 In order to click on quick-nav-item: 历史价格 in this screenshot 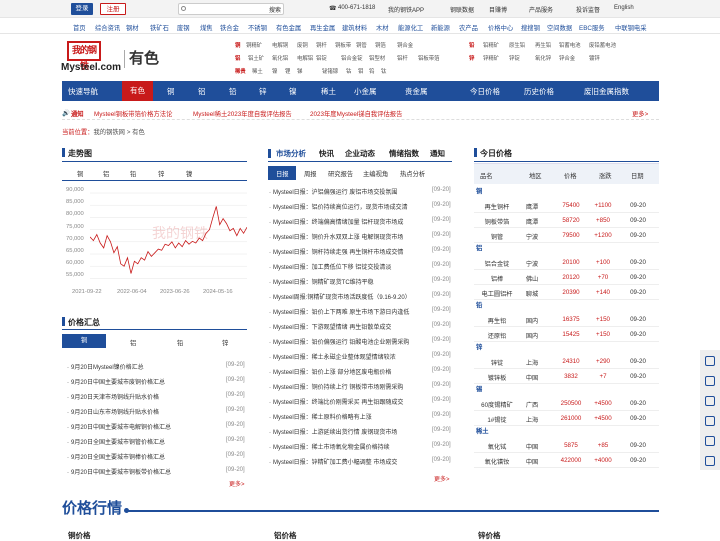, I will do `click(539, 91)`.